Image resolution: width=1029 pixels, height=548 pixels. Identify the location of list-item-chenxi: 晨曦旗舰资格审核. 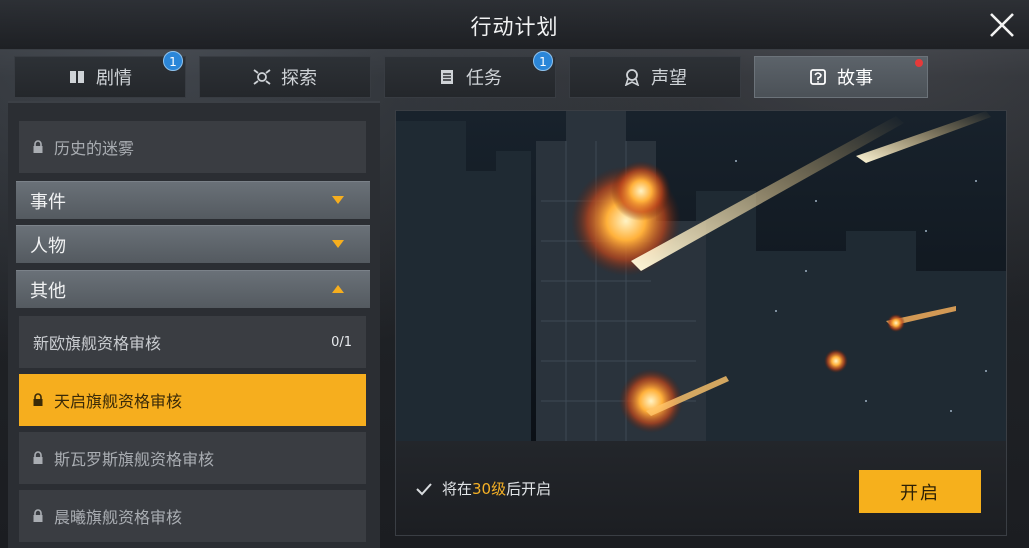
(192, 516).